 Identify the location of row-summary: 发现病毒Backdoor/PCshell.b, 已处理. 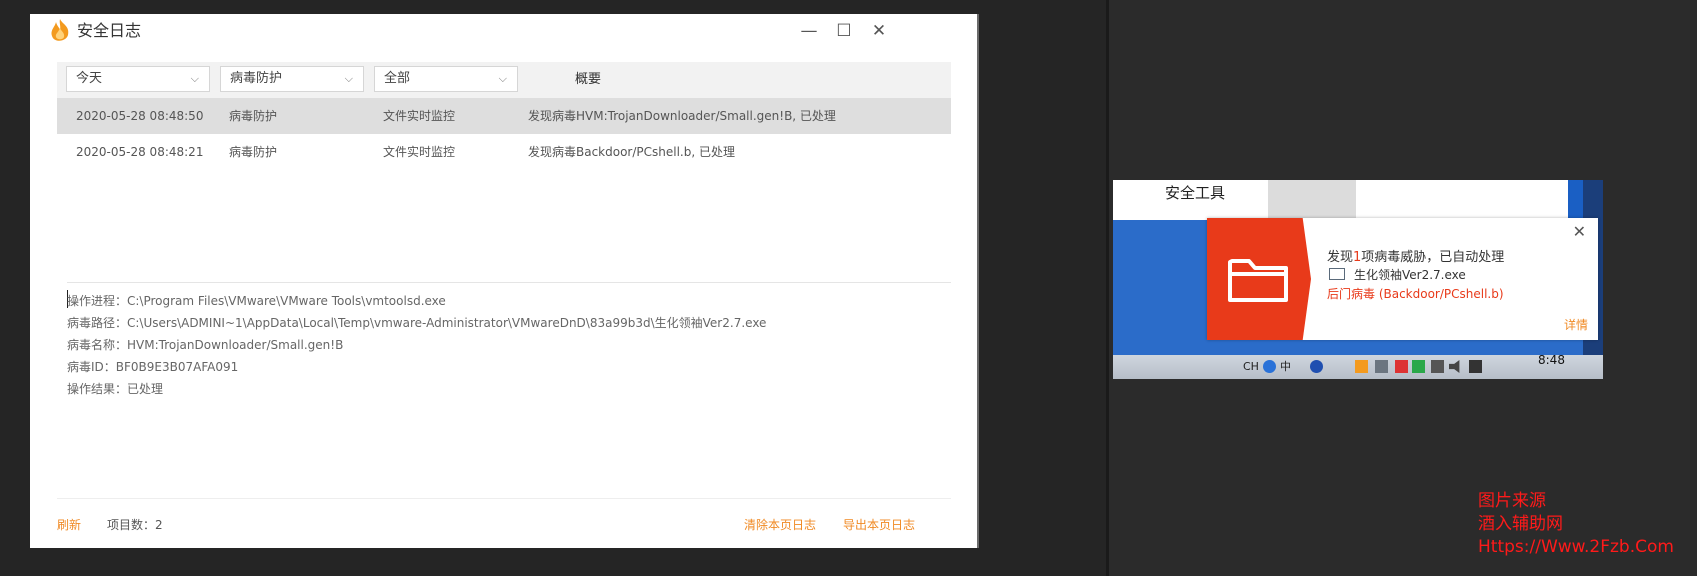
(631, 152).